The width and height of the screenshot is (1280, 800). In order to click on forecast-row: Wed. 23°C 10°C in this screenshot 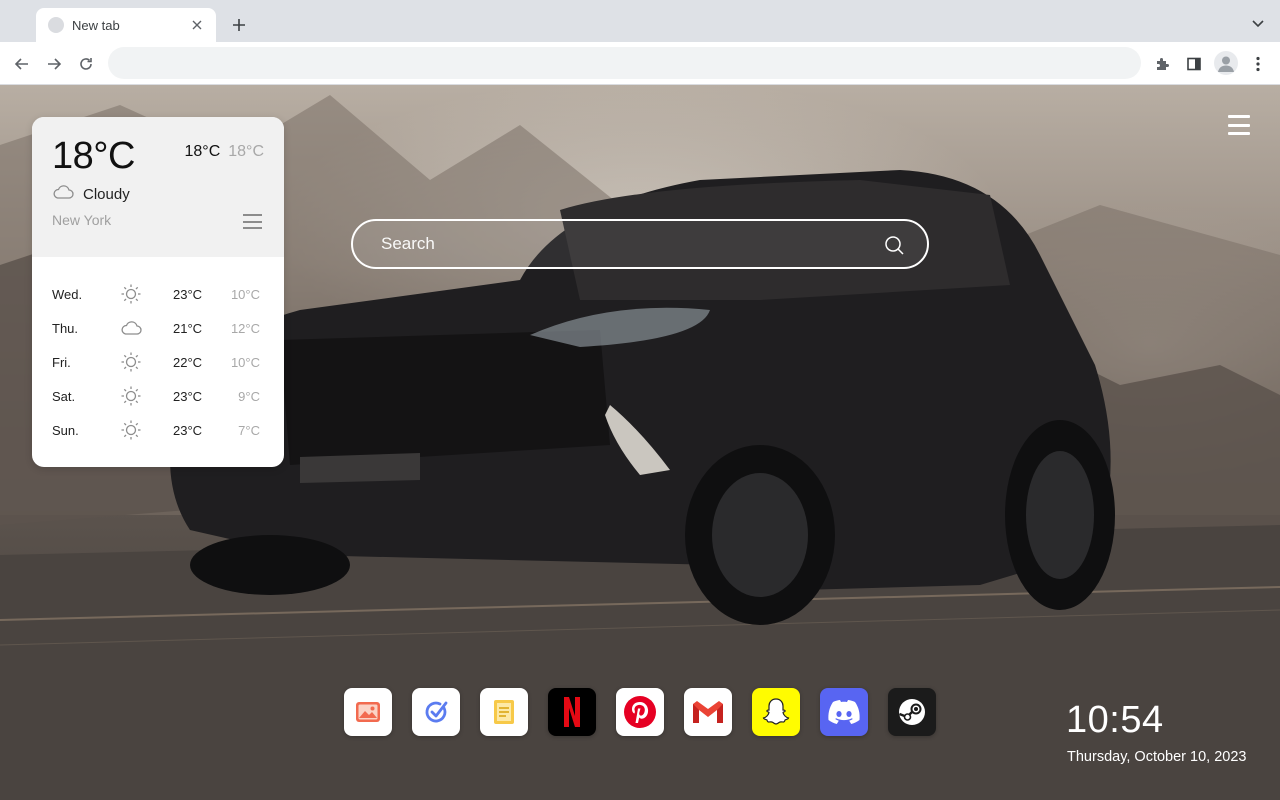, I will do `click(158, 294)`.